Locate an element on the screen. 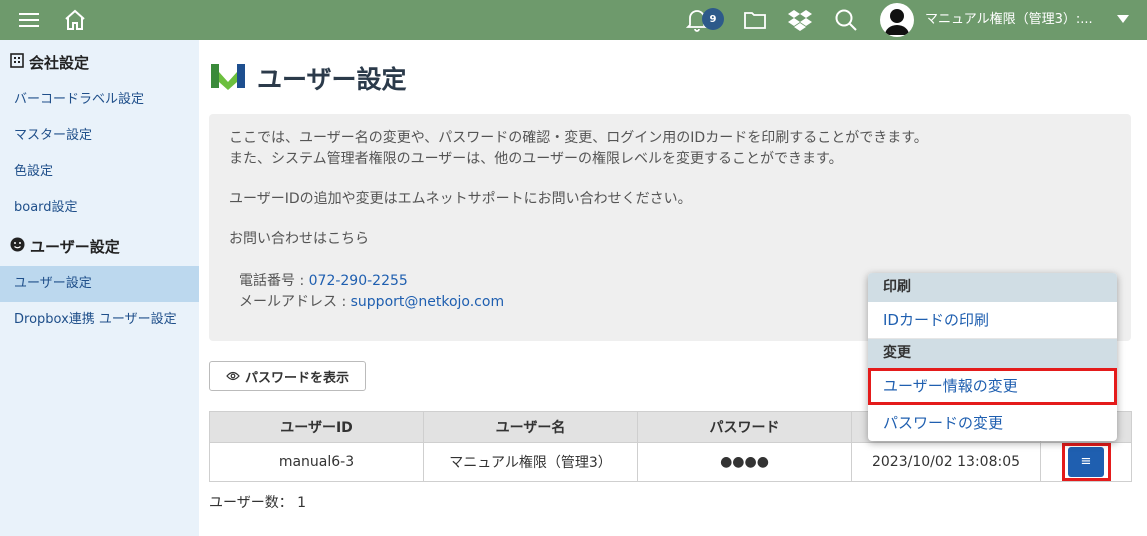 The width and height of the screenshot is (1147, 536). menu-item-print-id-card: IDカードの印刷 is located at coordinates (992, 320).